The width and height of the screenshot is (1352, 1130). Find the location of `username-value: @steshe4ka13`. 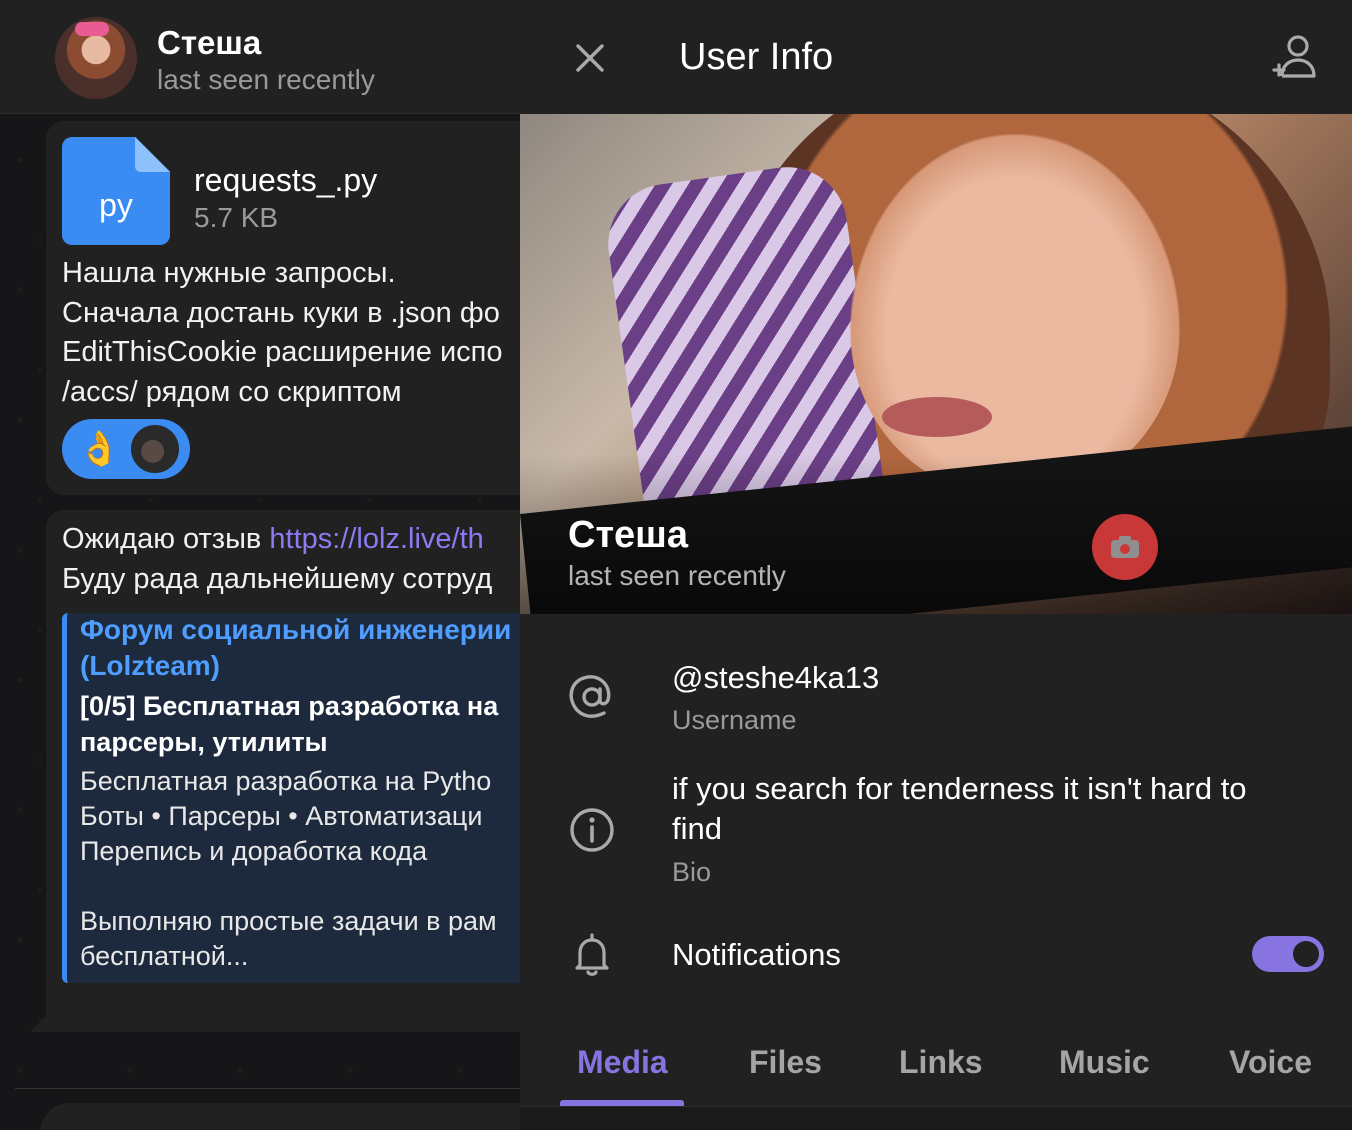

username-value: @steshe4ka13 is located at coordinates (775, 678).